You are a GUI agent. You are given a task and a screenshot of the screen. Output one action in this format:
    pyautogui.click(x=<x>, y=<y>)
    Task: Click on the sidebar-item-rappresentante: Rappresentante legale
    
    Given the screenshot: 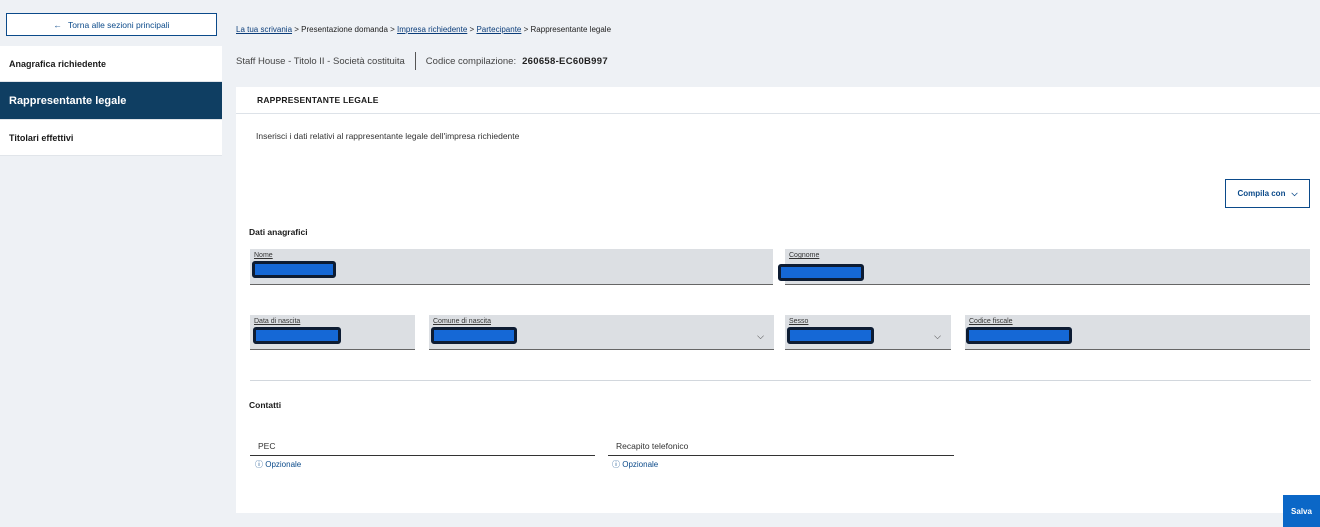 What is the action you would take?
    pyautogui.click(x=111, y=101)
    